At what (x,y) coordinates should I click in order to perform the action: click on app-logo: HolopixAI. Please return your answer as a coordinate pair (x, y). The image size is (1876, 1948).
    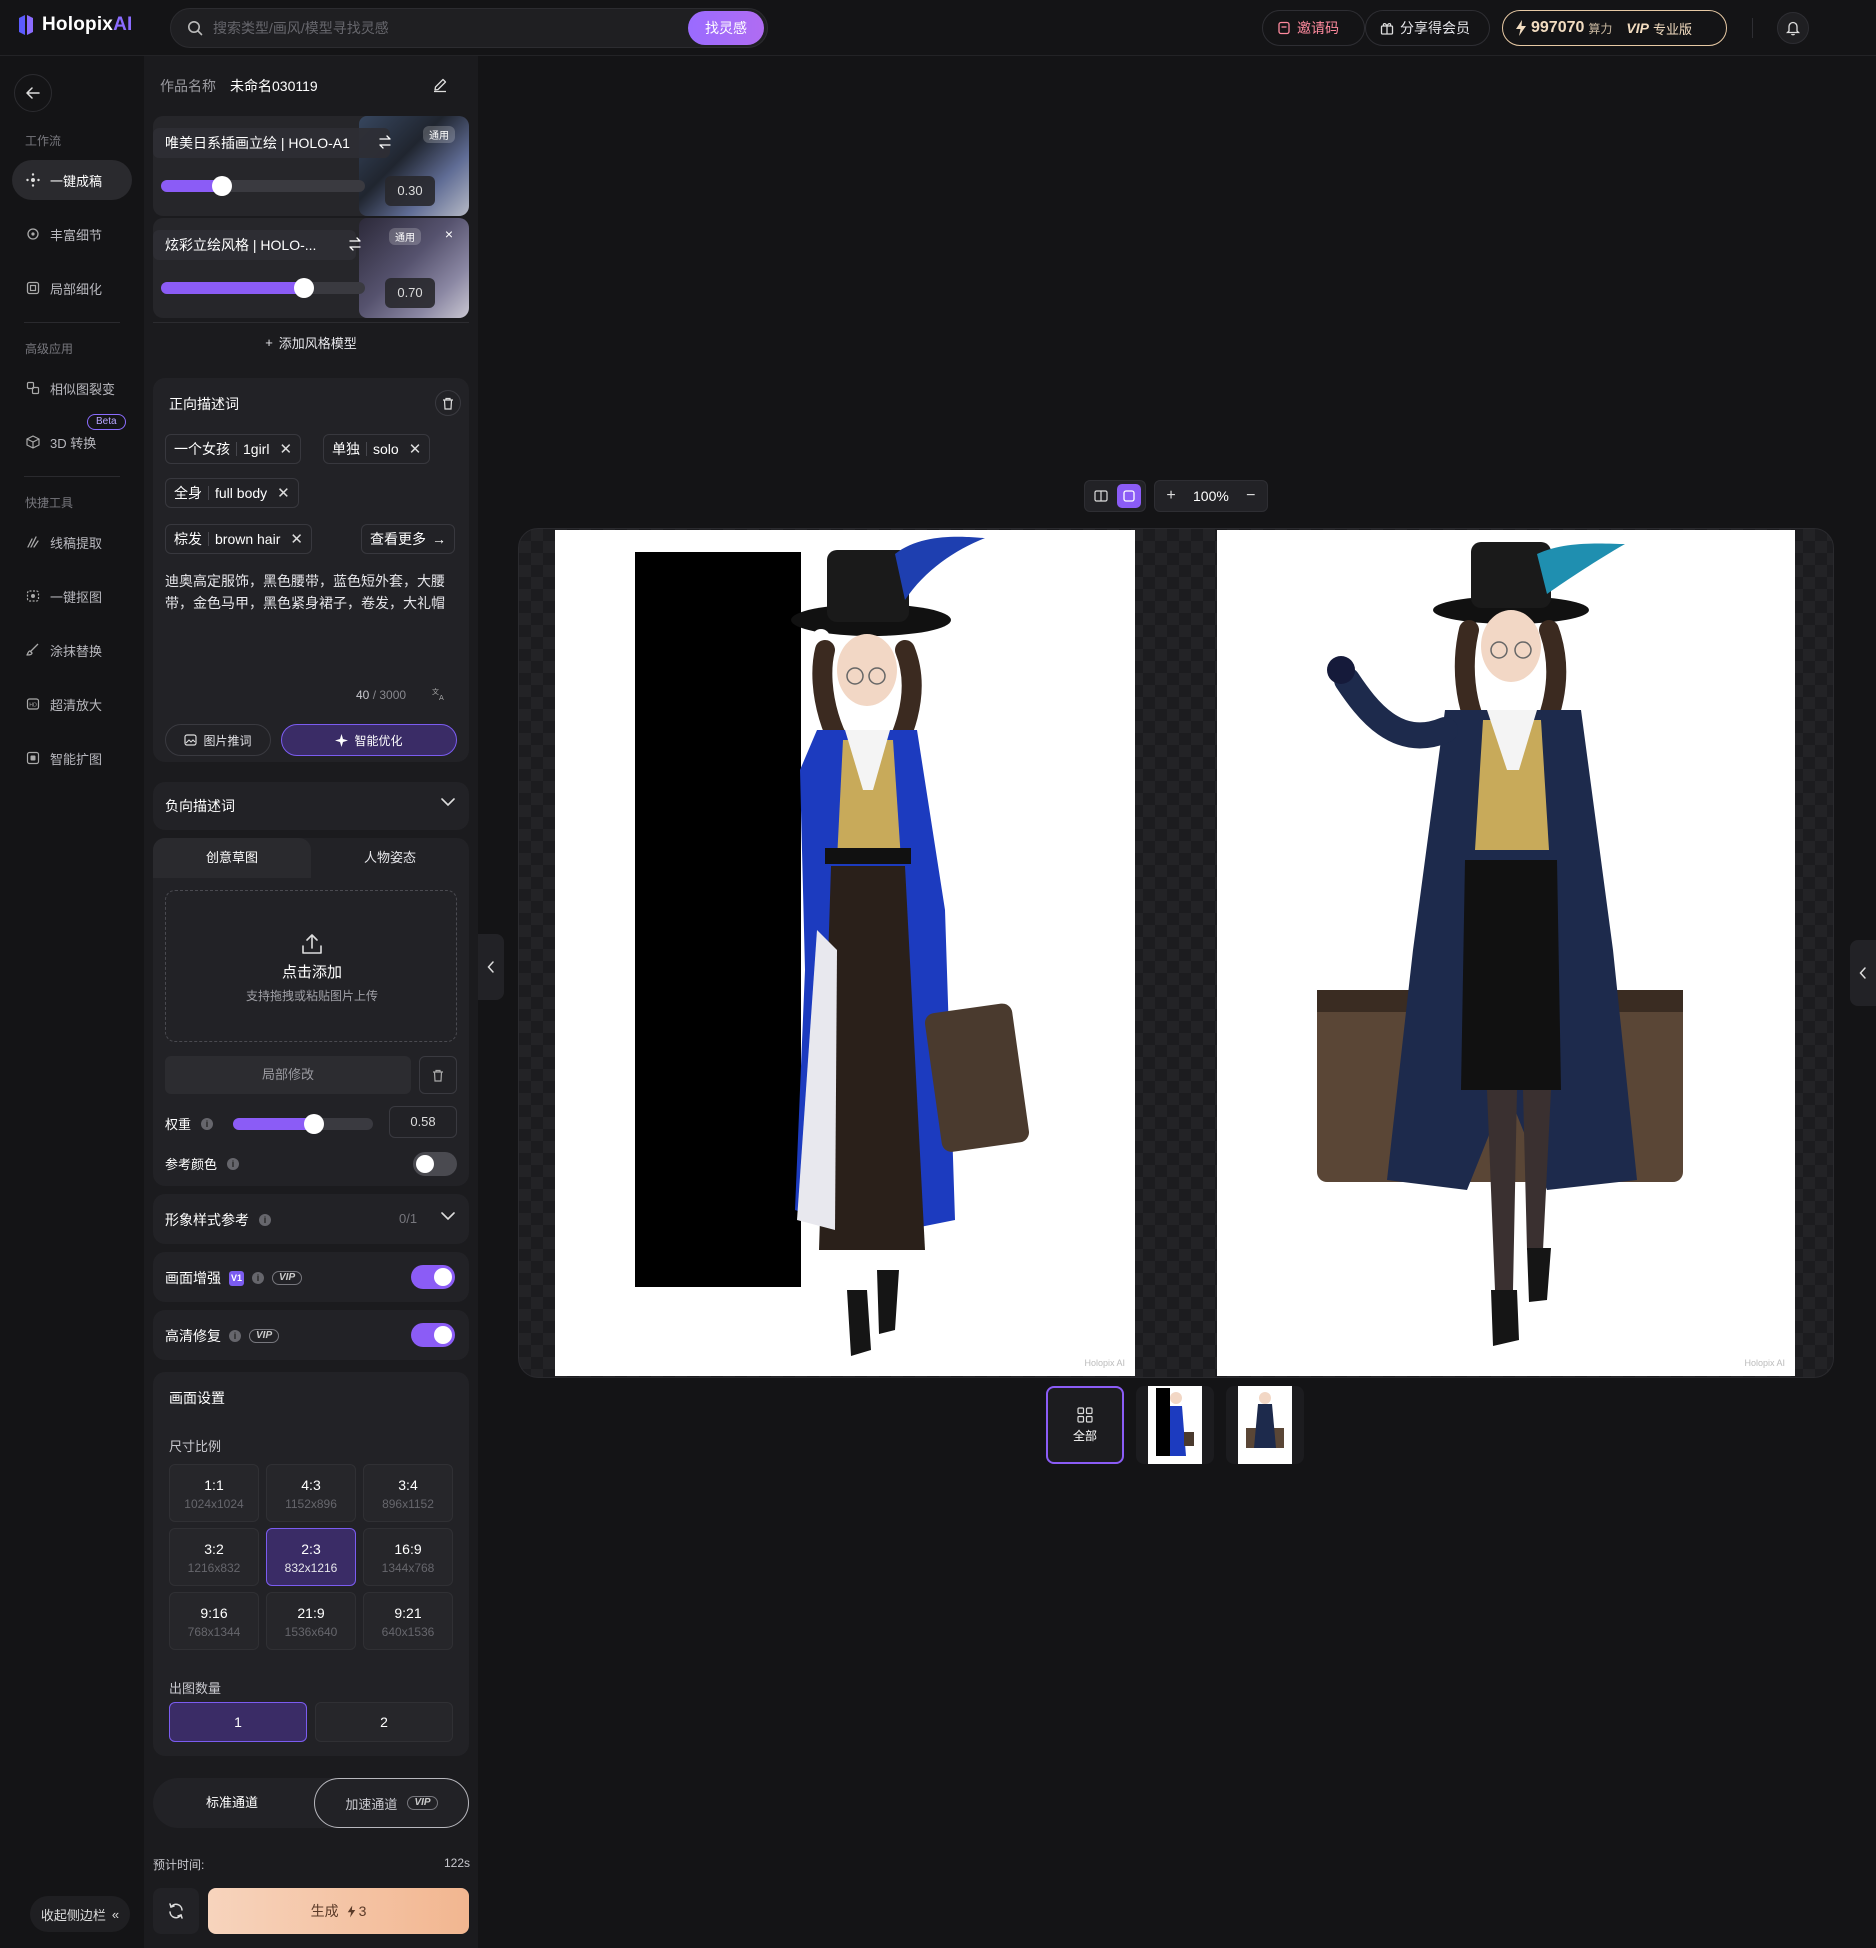
    Looking at the image, I should click on (75, 25).